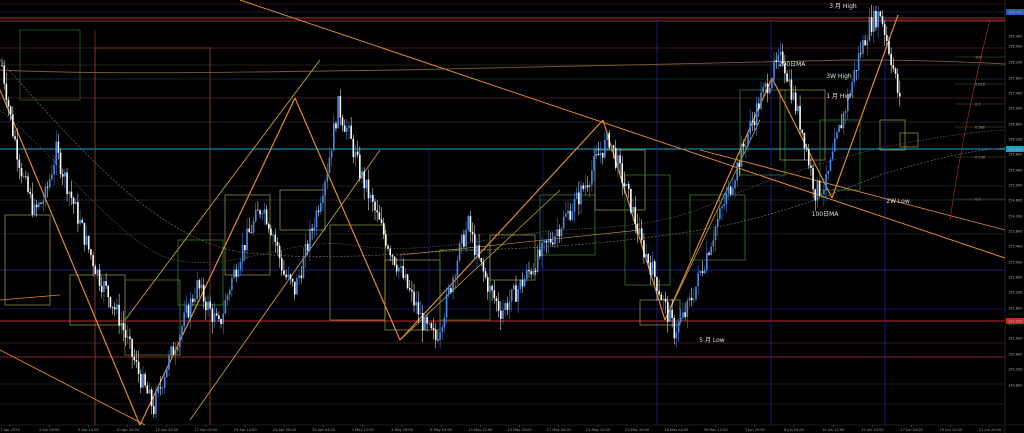  What do you see at coordinates (1015, 217) in the screenshot?
I see `y-tick-label: 154.200` at bounding box center [1015, 217].